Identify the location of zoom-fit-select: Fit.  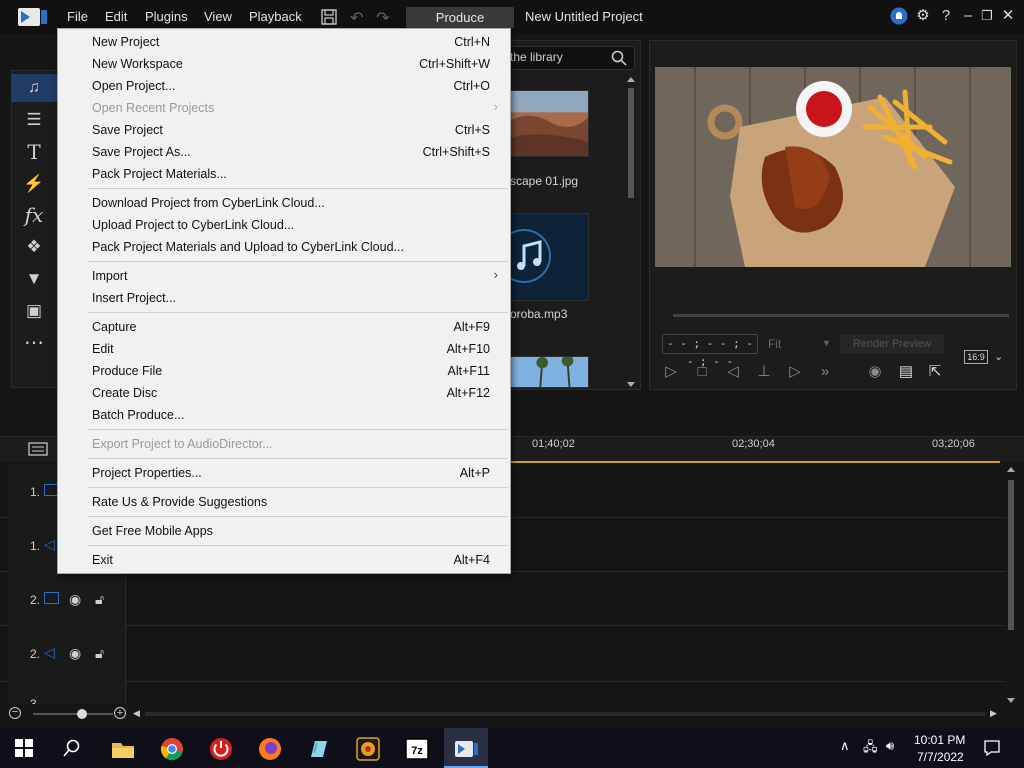
(774, 344).